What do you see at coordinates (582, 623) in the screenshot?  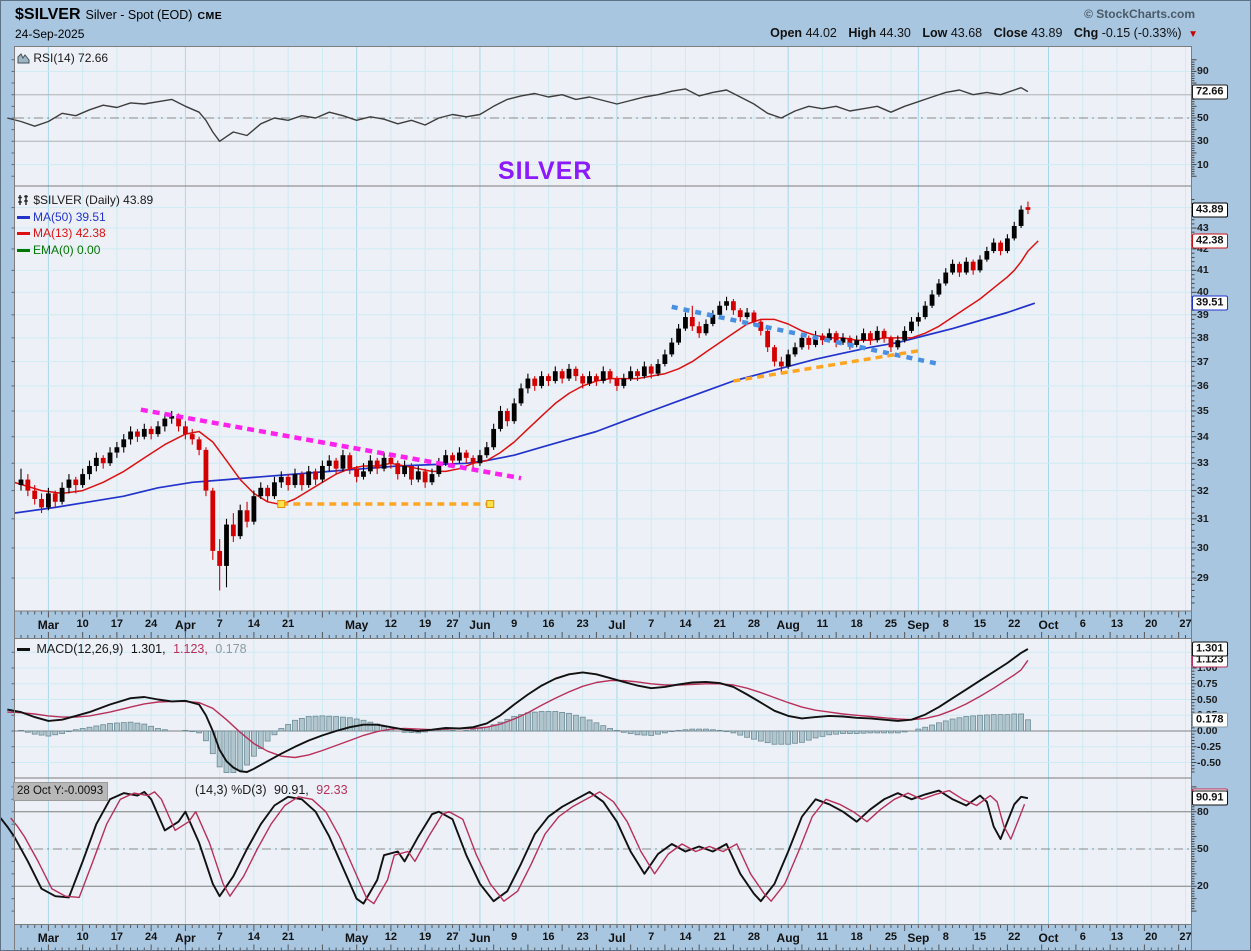 I see `x-axis-label: 23` at bounding box center [582, 623].